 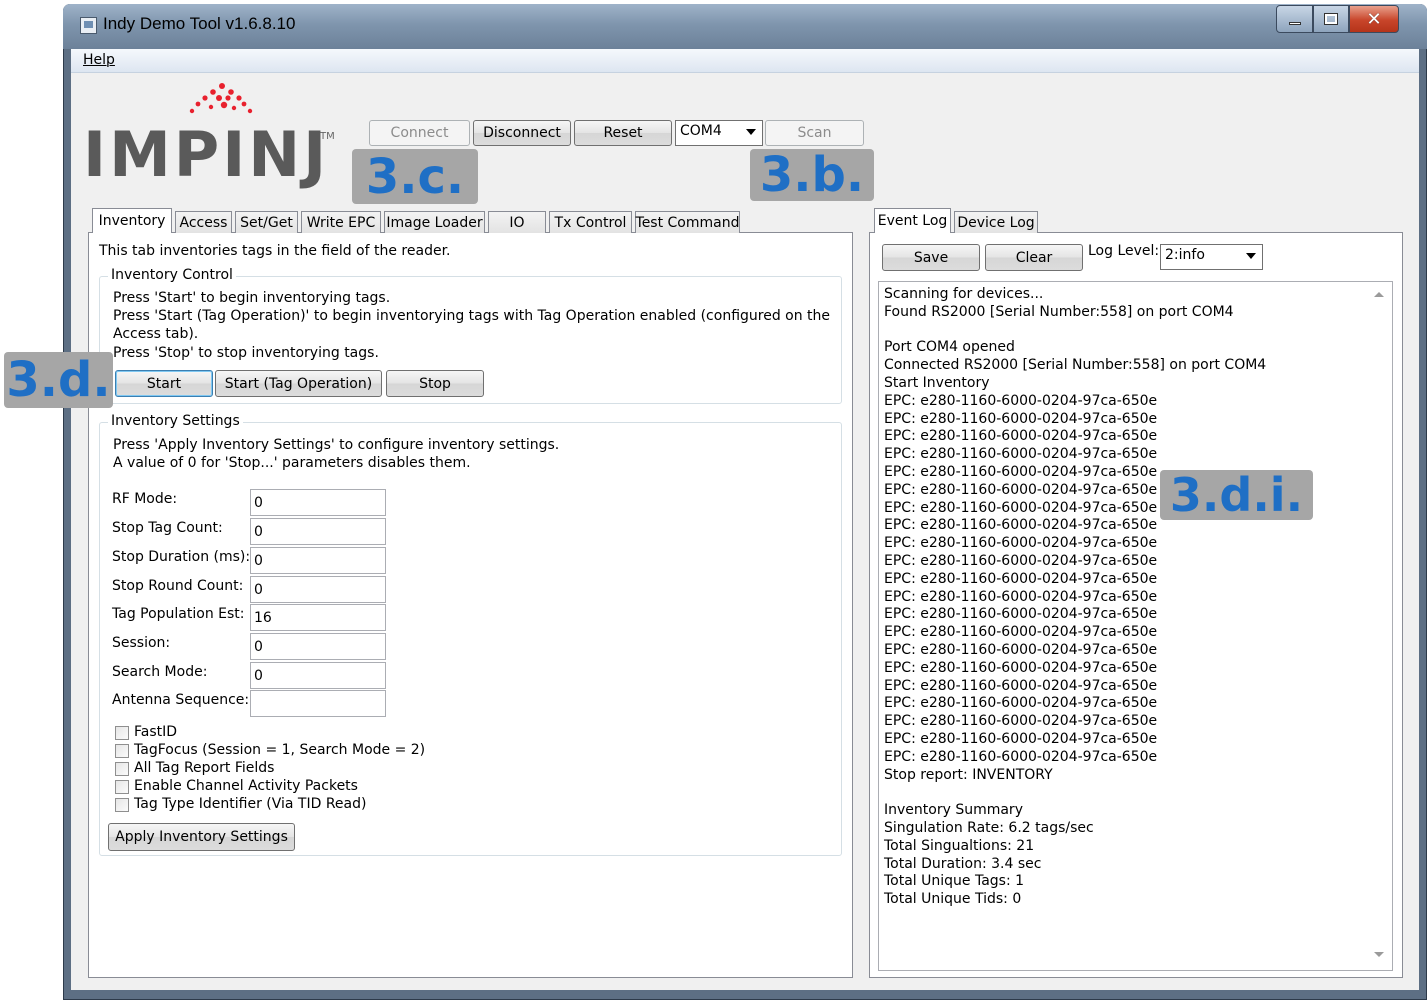 What do you see at coordinates (318, 502) in the screenshot?
I see `rf-mode-field: 0` at bounding box center [318, 502].